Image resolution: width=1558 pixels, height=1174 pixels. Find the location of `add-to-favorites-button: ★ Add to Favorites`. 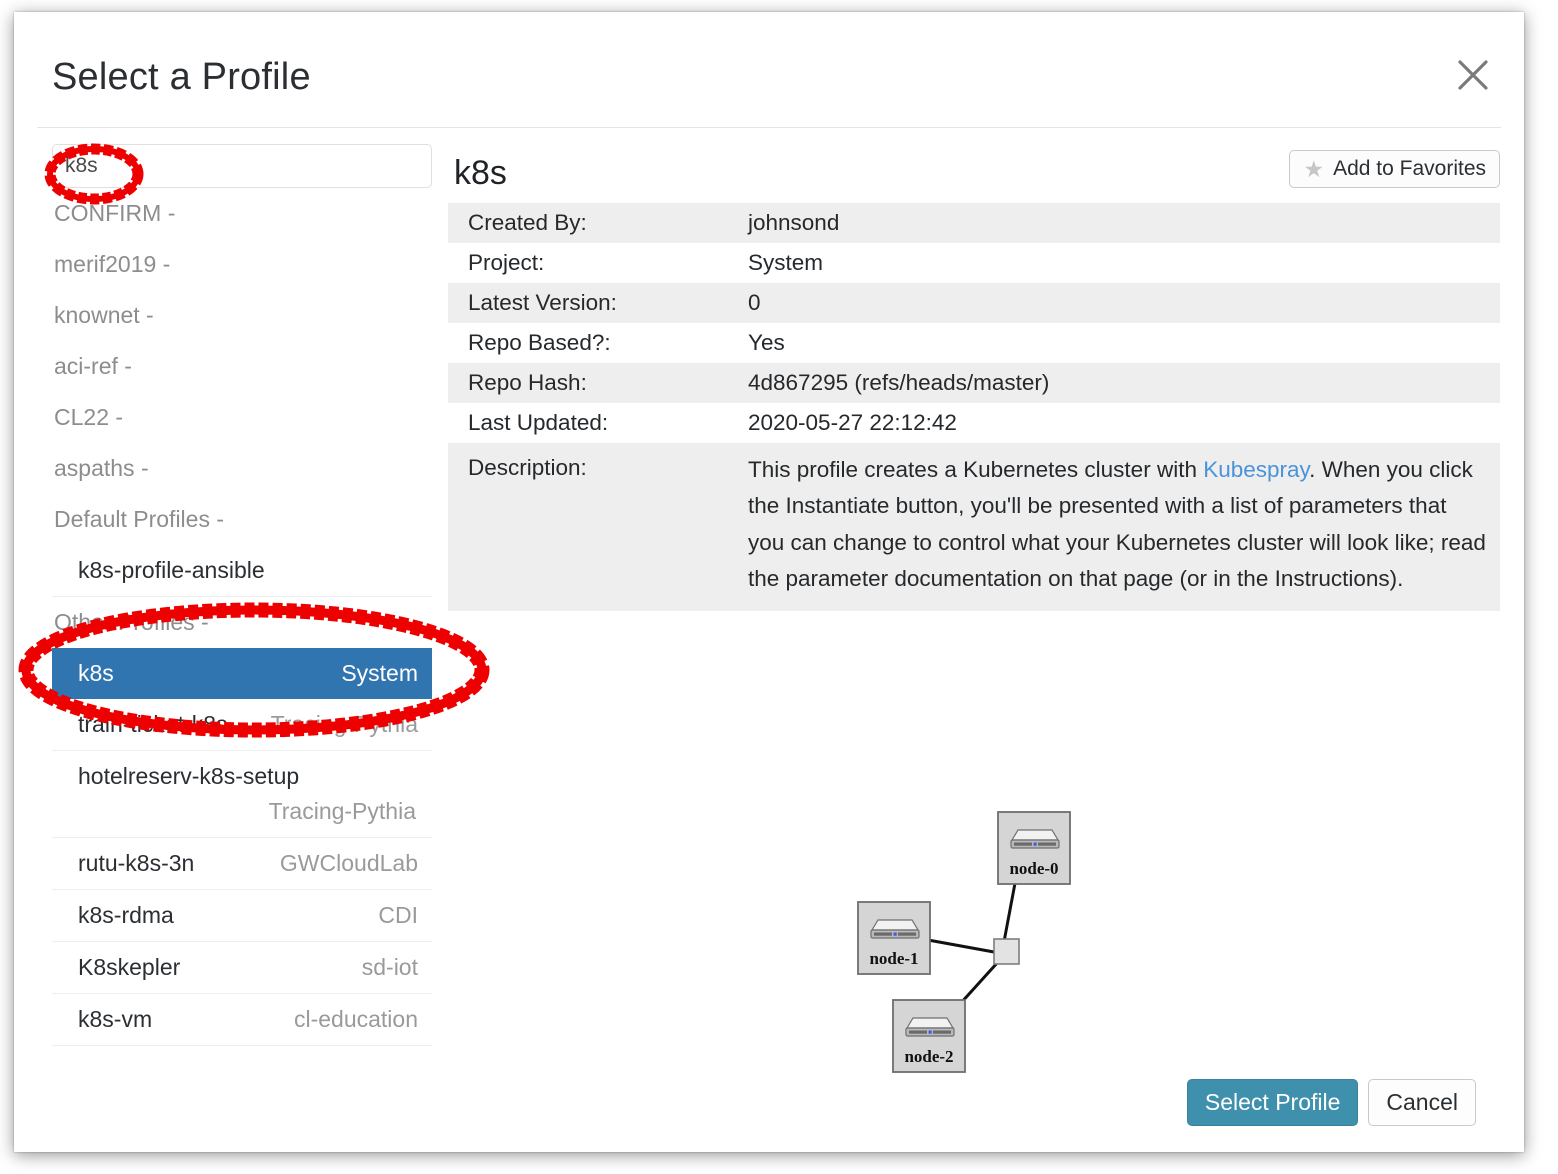

add-to-favorites-button: ★ Add to Favorites is located at coordinates (1394, 169).